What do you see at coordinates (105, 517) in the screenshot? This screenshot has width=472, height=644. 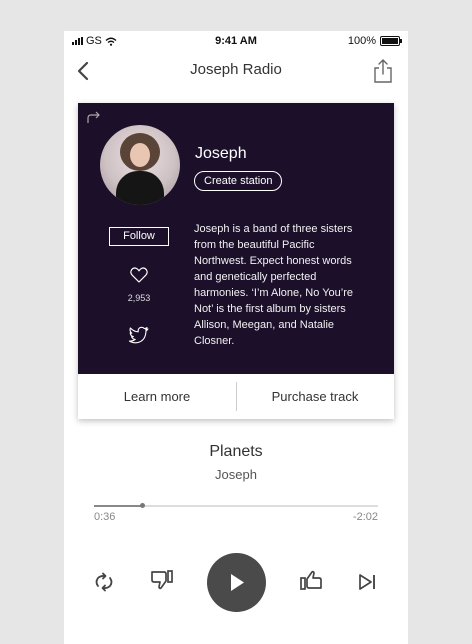 I see `elapsed-time: 0:36` at bounding box center [105, 517].